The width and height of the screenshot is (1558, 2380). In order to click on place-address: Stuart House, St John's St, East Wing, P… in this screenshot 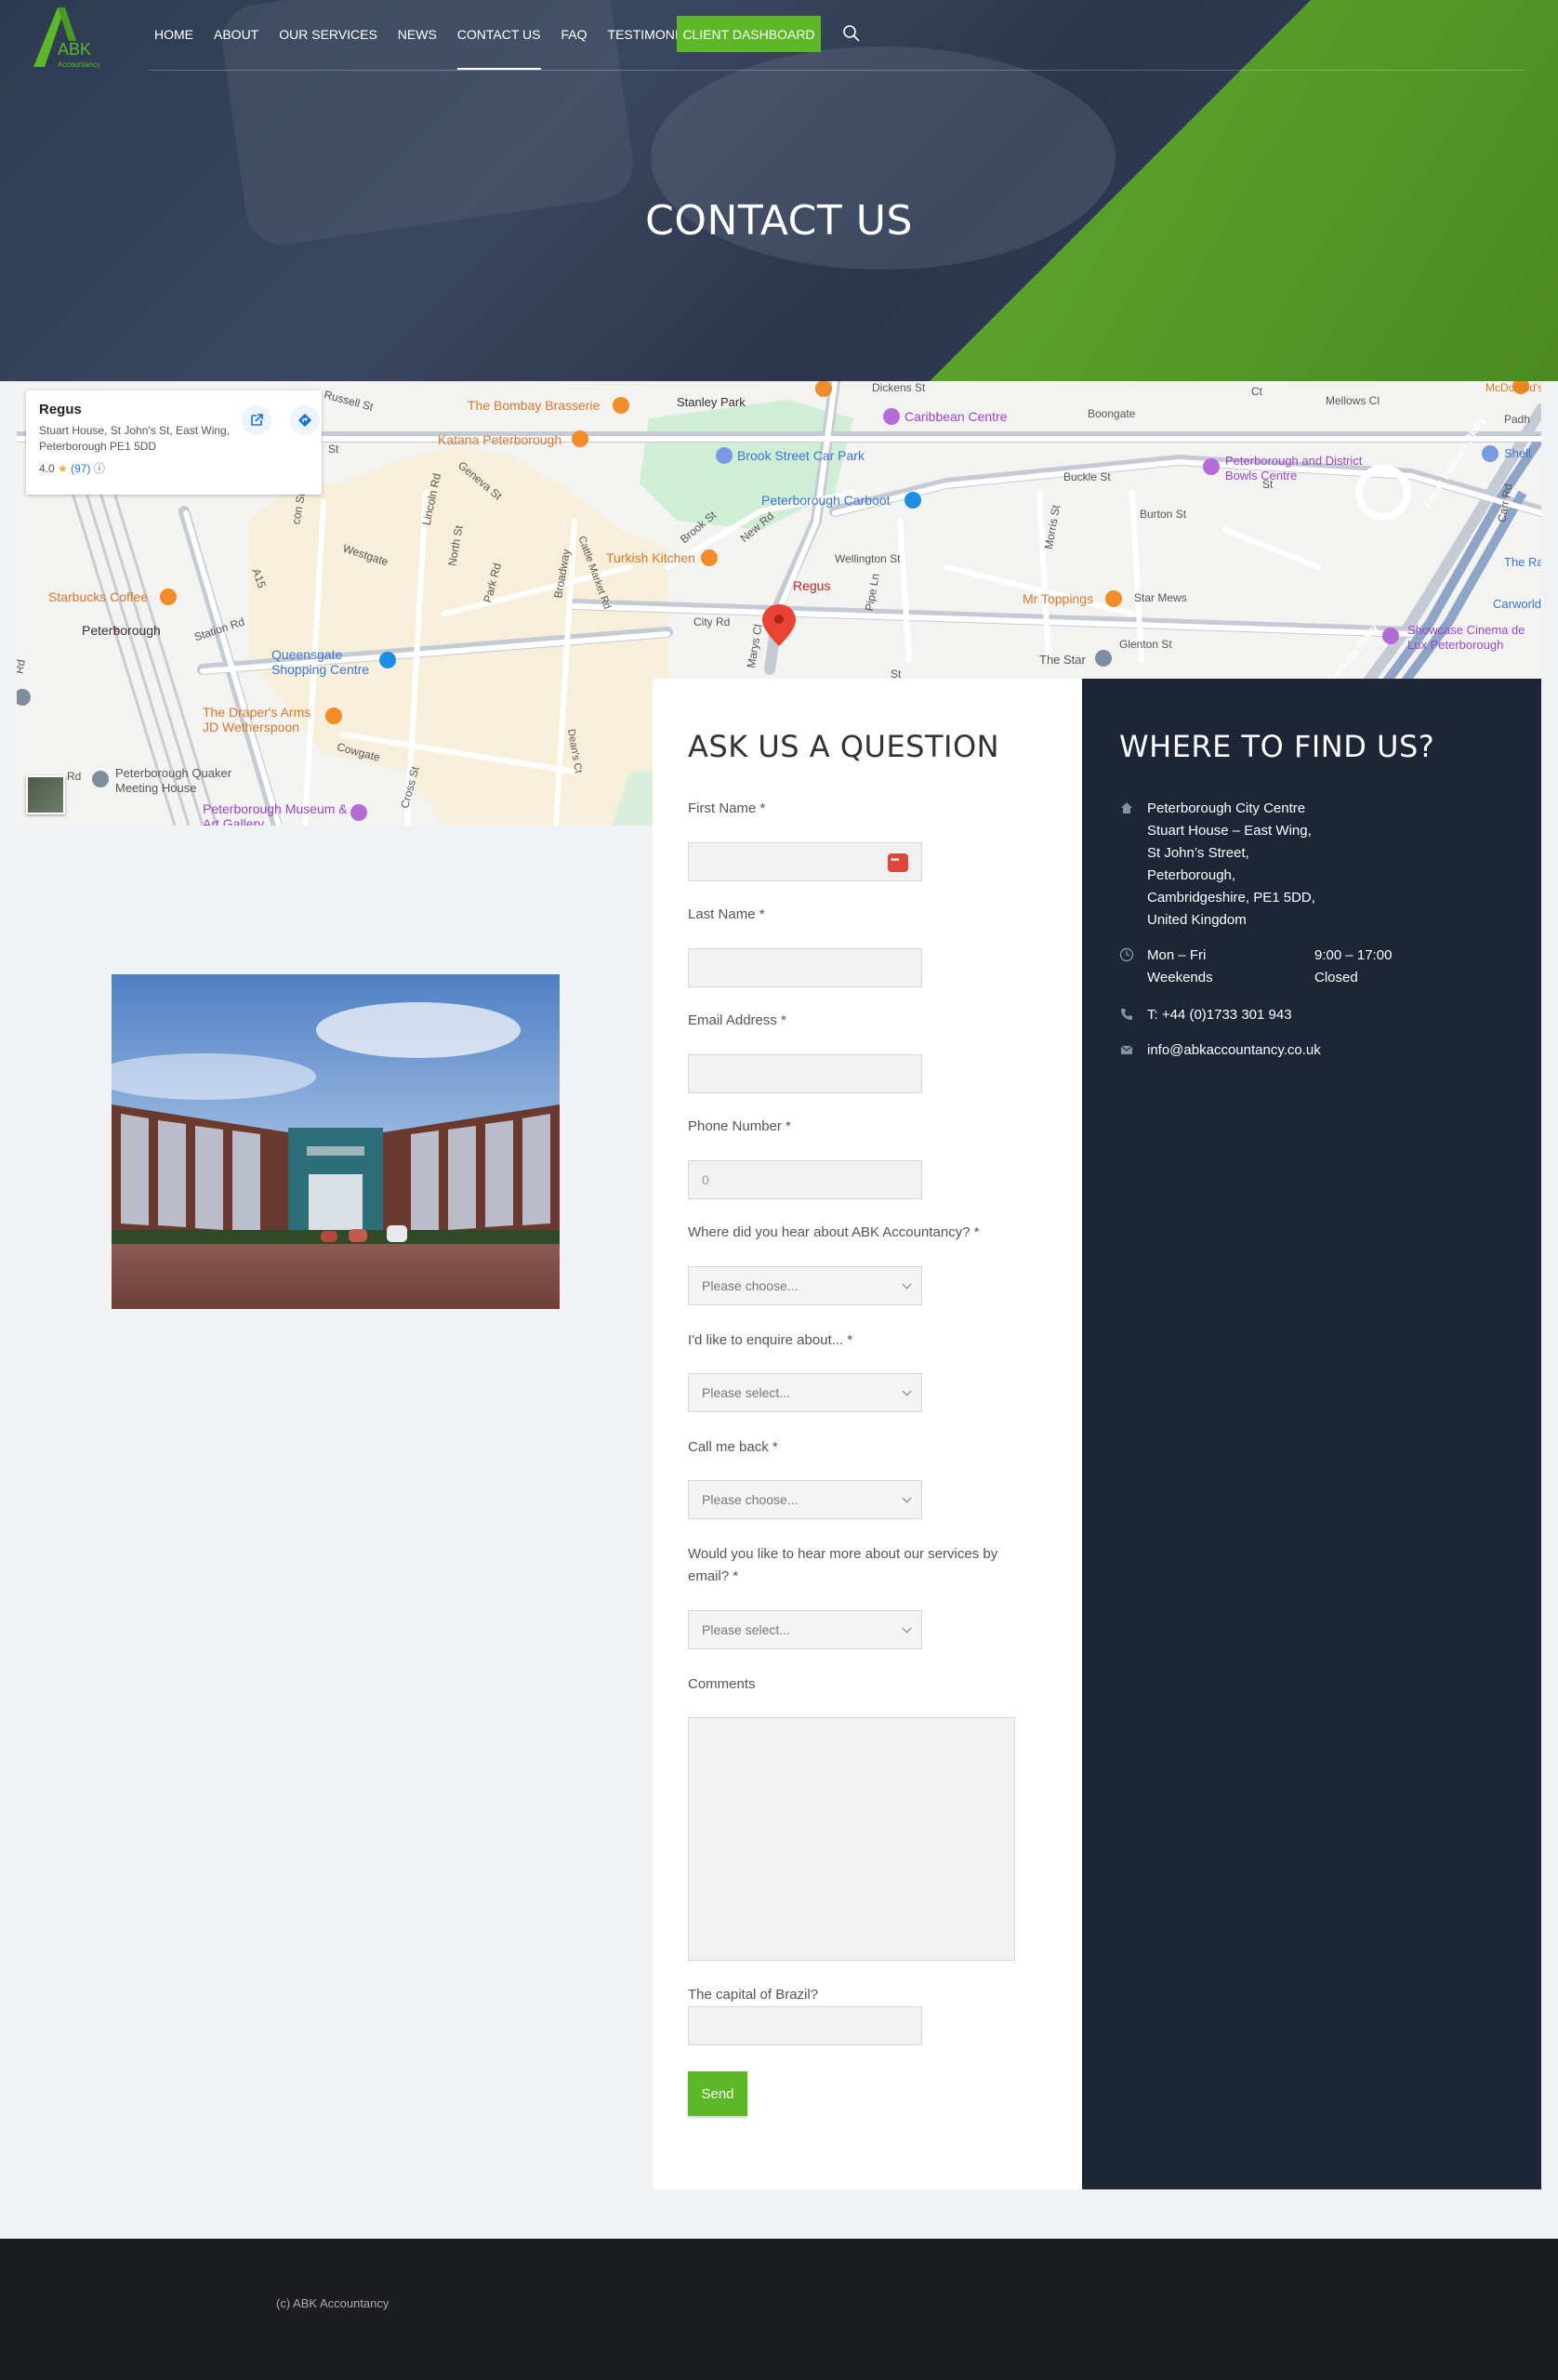, I will do `click(135, 438)`.